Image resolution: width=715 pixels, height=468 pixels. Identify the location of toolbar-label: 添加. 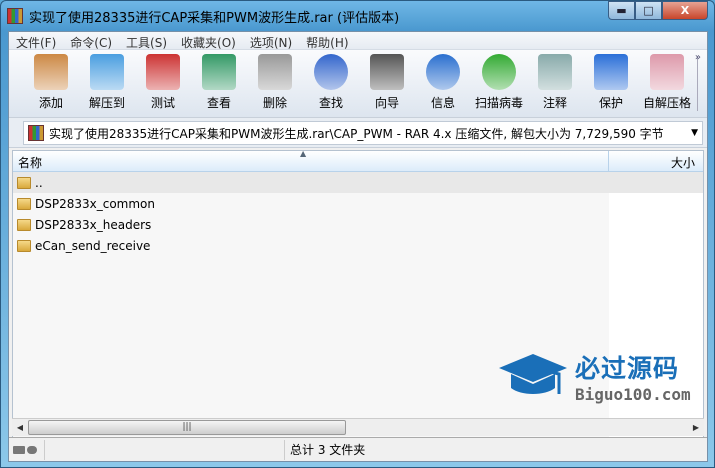
(50, 103).